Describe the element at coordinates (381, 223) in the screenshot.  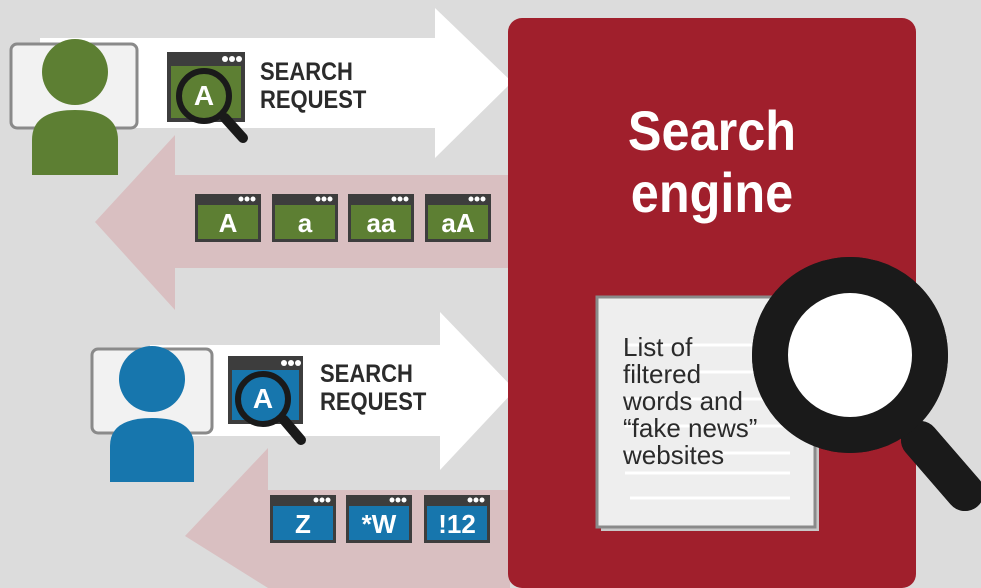
I see `result-tile-top: aa` at that location.